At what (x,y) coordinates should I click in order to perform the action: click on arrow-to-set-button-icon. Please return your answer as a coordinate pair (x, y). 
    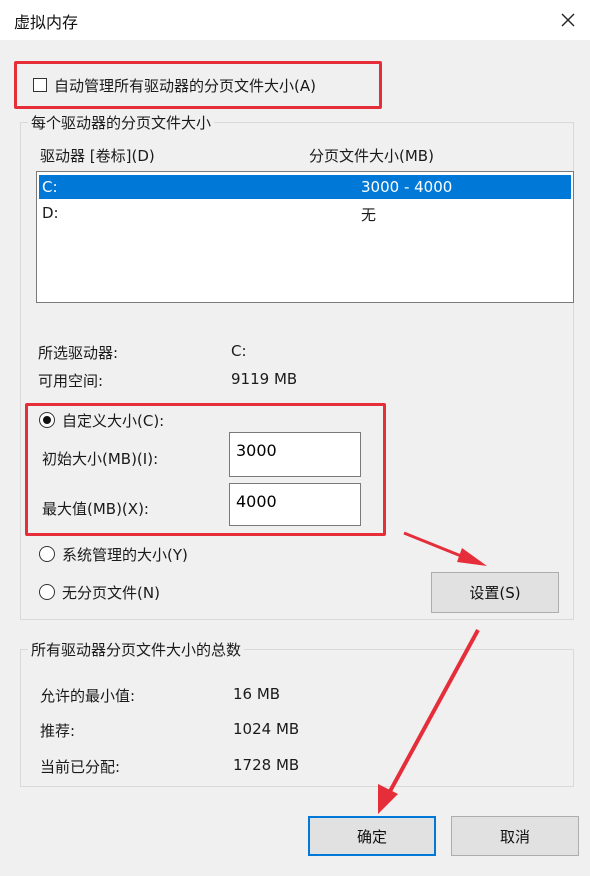
    Looking at the image, I should click on (445, 548).